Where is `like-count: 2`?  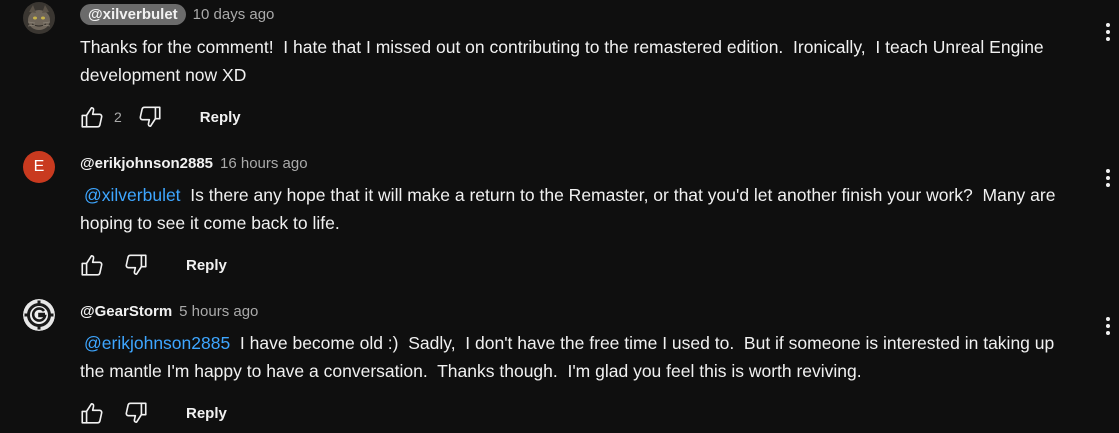
like-count: 2 is located at coordinates (118, 117).